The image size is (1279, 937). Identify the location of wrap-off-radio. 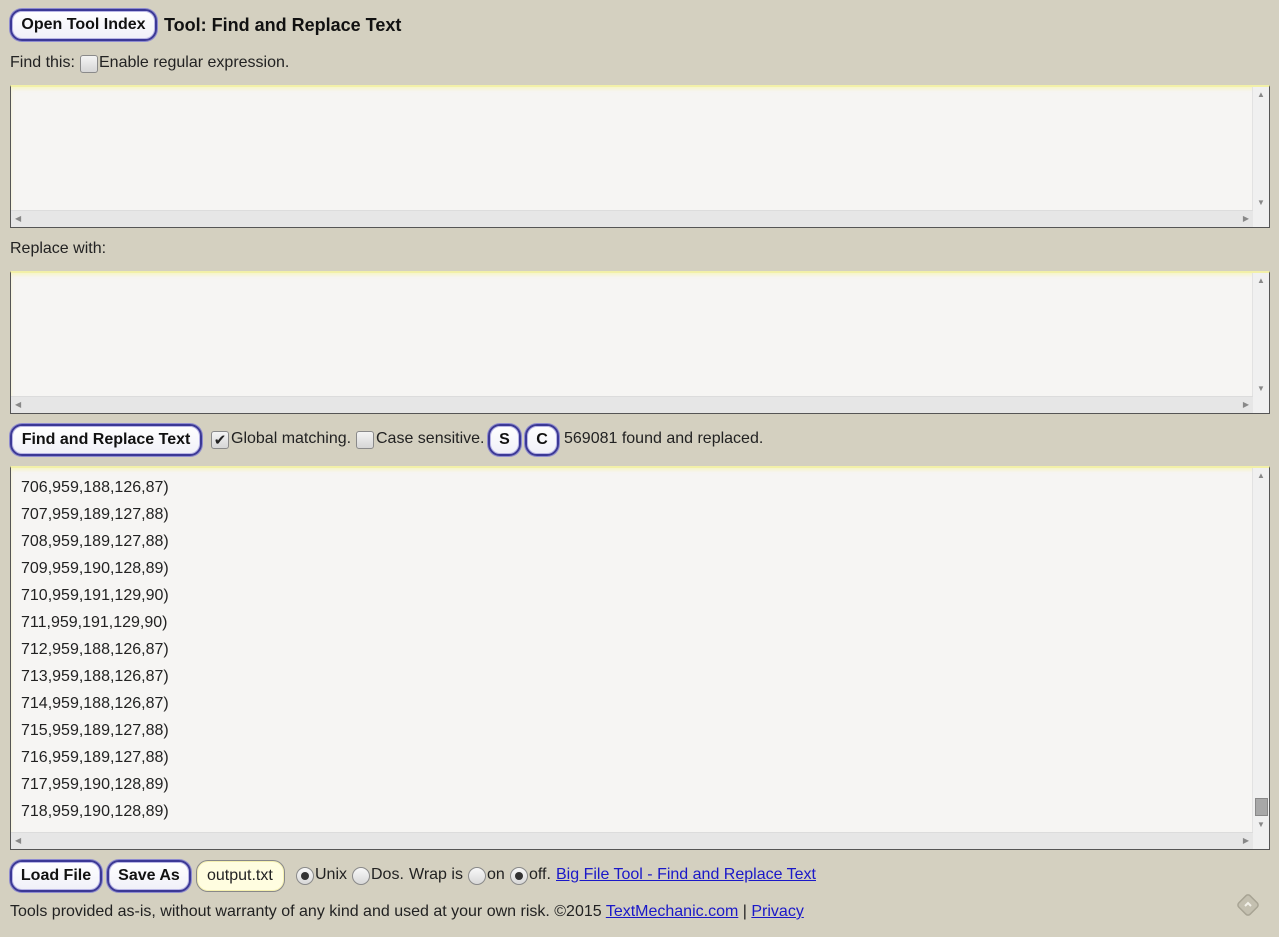
(519, 876).